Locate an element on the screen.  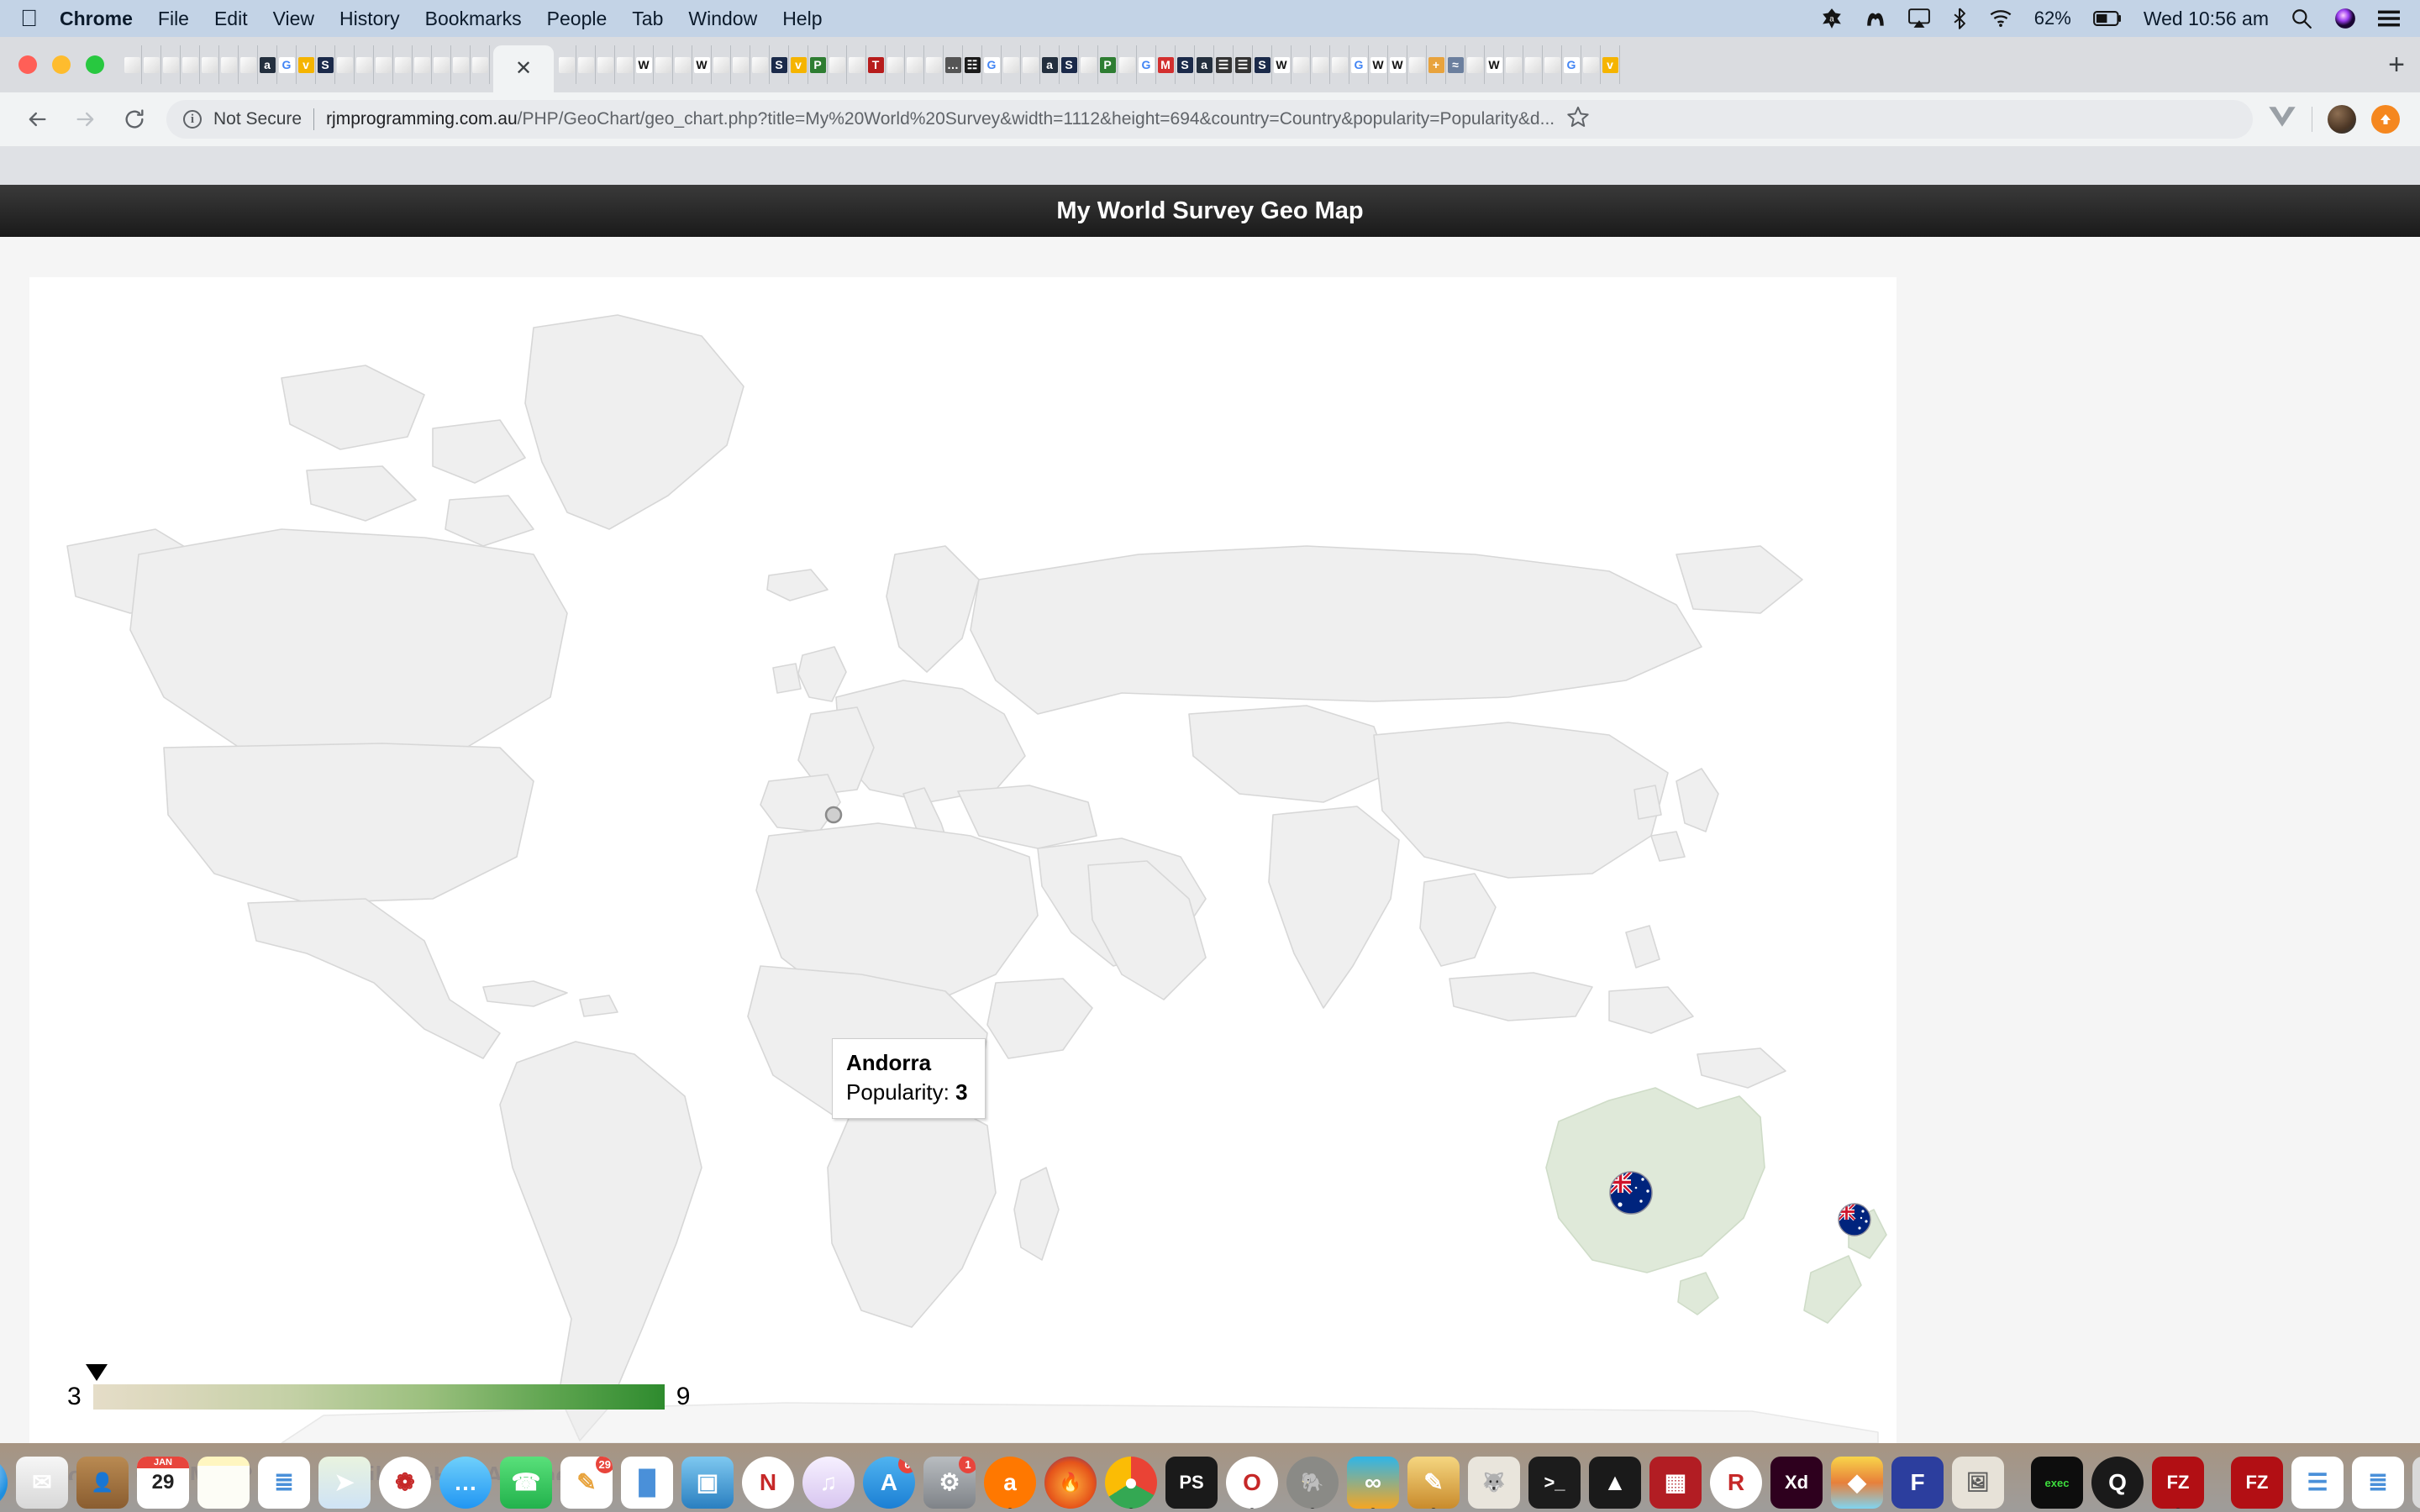
dock-icon-paint-tool: ✎ is located at coordinates (1434, 1483).